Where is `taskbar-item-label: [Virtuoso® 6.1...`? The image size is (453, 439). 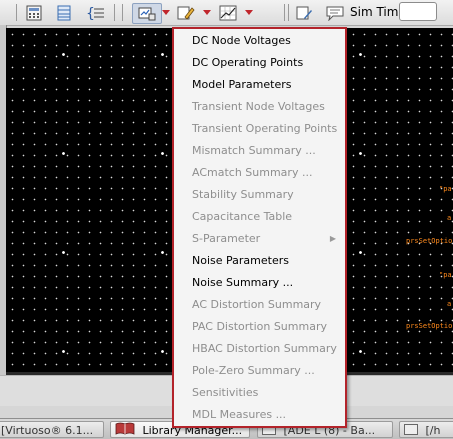 taskbar-item-label: [Virtuoso® 6.1... is located at coordinates (47, 430).